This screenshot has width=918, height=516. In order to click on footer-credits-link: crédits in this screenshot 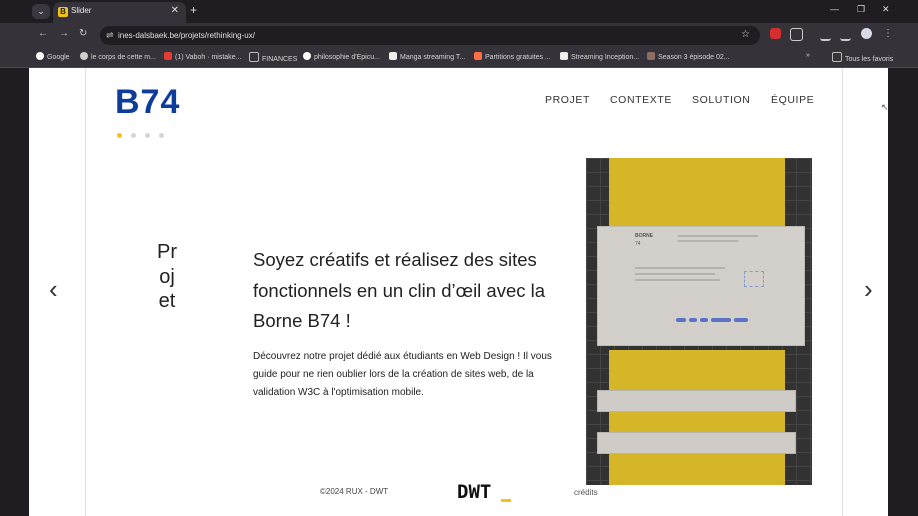, I will do `click(586, 492)`.